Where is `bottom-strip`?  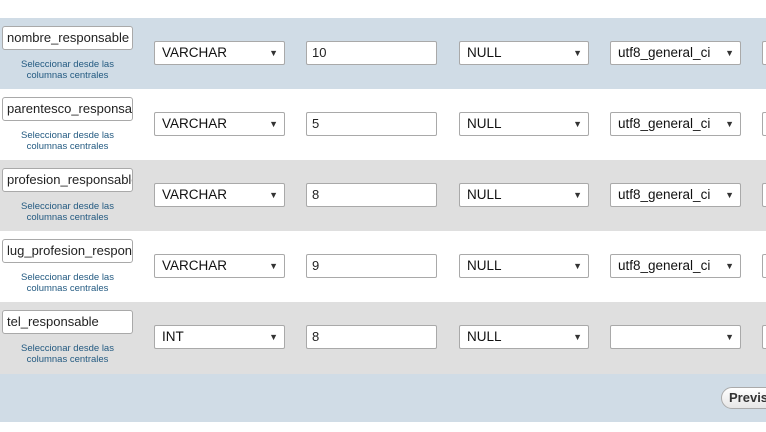
bottom-strip is located at coordinates (383, 427).